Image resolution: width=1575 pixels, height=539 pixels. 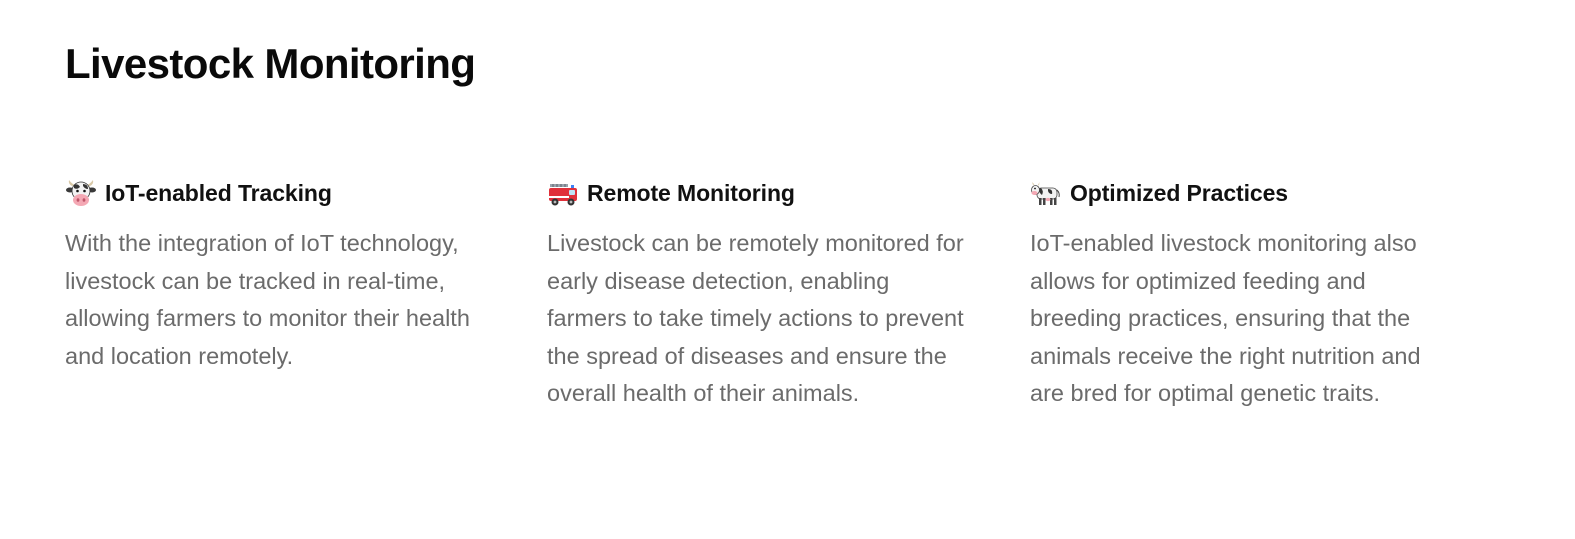 What do you see at coordinates (691, 192) in the screenshot?
I see `feature-title: Remote Monitoring` at bounding box center [691, 192].